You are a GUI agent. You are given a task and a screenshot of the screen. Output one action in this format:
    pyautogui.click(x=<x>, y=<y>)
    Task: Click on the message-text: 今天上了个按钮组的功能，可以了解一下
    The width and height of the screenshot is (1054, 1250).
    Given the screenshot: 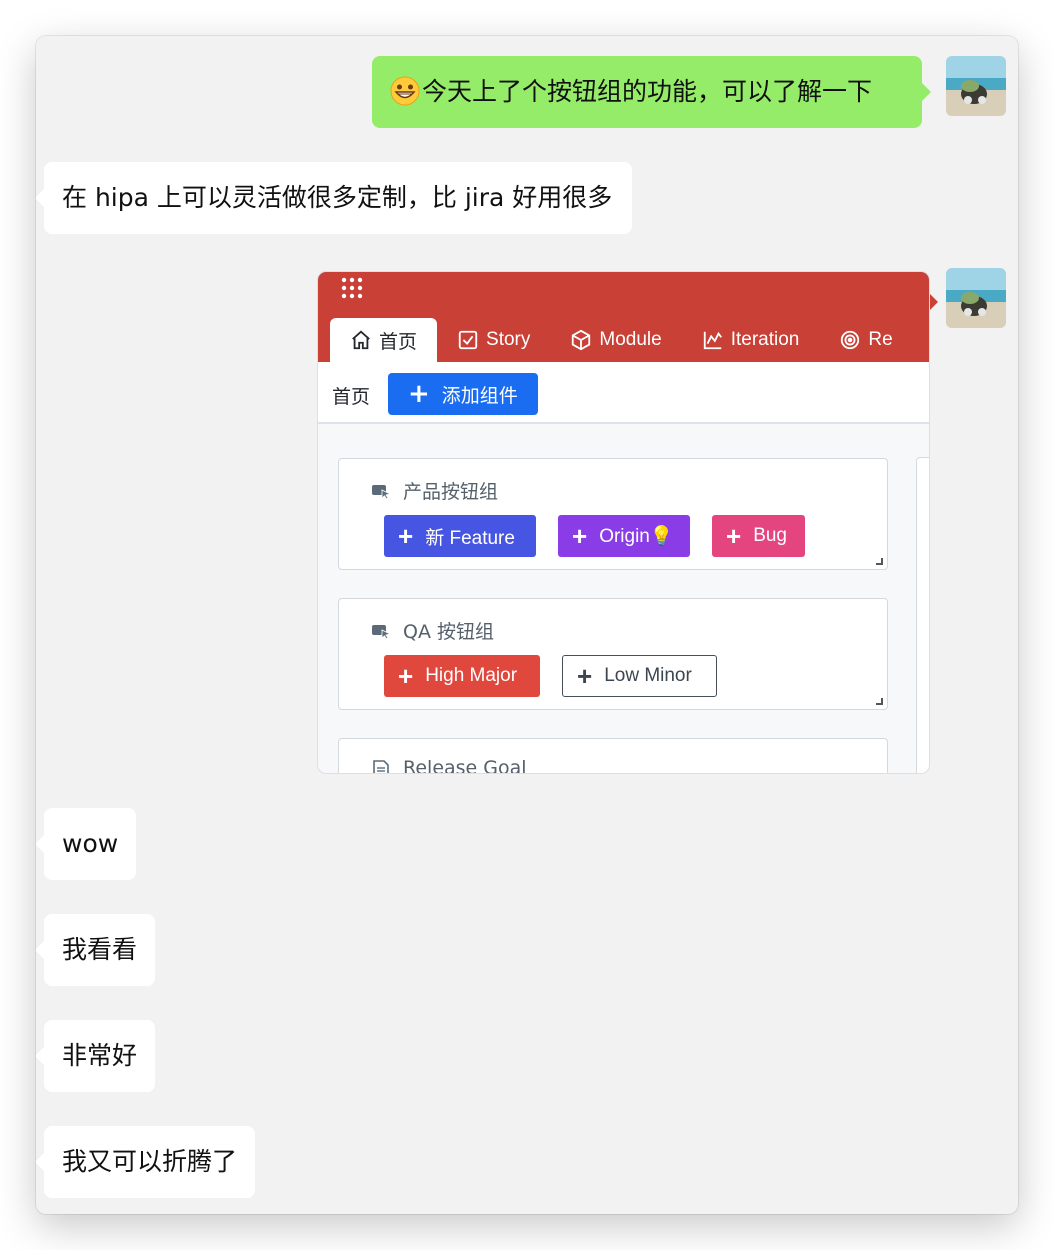 What is the action you would take?
    pyautogui.click(x=647, y=91)
    